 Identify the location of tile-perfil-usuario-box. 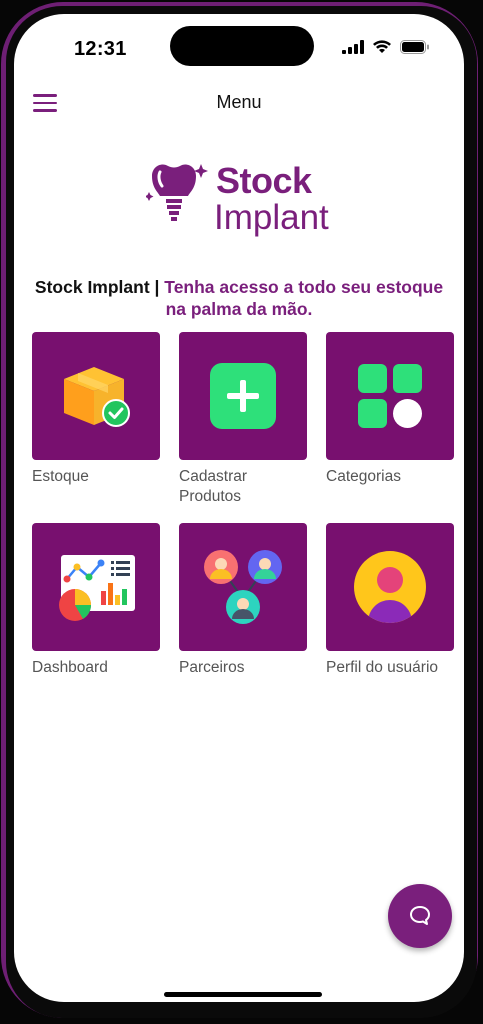
(390, 587).